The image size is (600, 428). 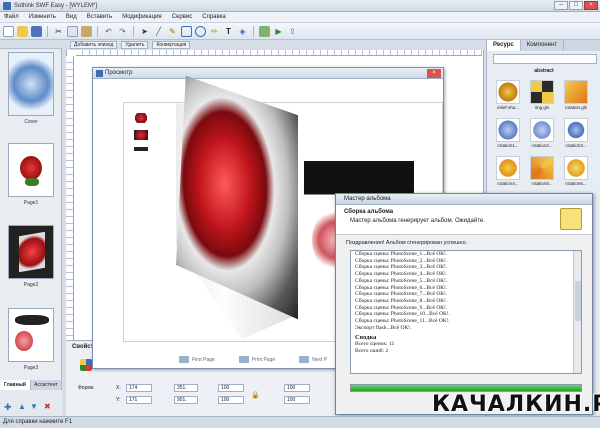 What do you see at coordinates (434, 73) in the screenshot?
I see `preview-close-button: ×` at bounding box center [434, 73].